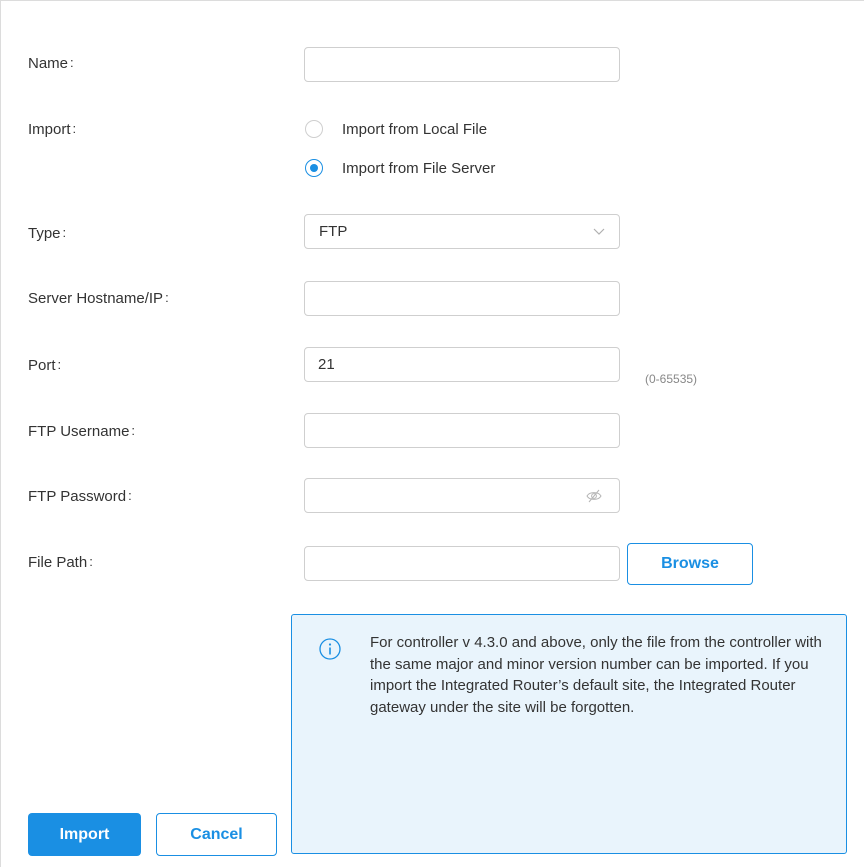  I want to click on type-label-colon: :, so click(64, 232).